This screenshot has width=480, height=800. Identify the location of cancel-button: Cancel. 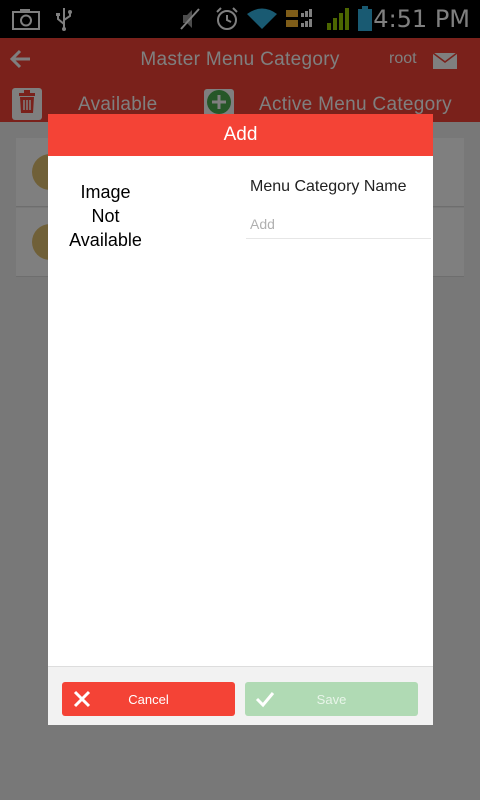
(148, 699).